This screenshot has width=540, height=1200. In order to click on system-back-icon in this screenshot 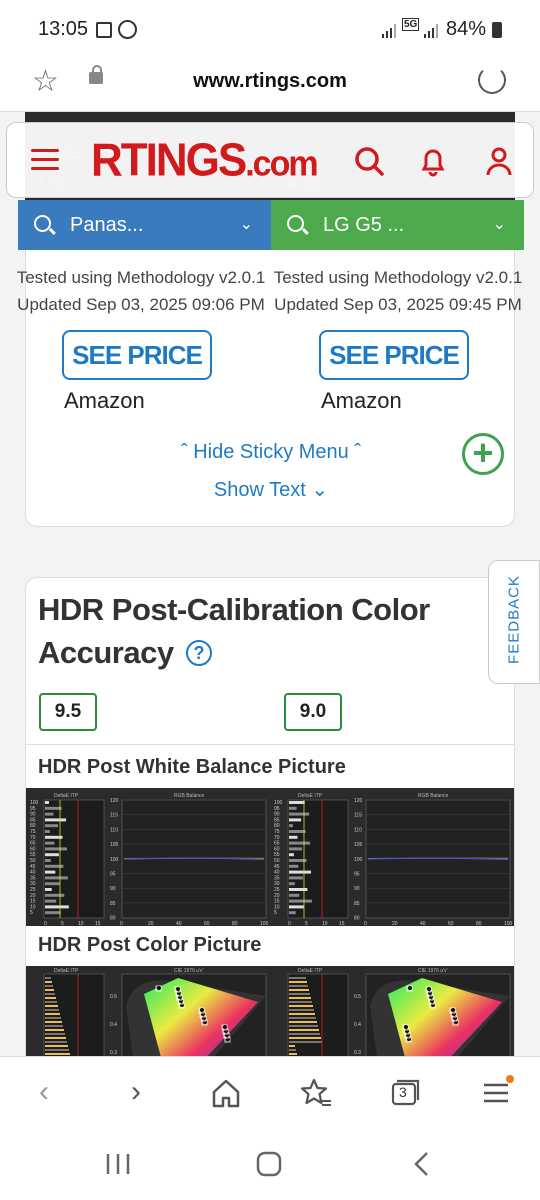, I will do `click(422, 1164)`.